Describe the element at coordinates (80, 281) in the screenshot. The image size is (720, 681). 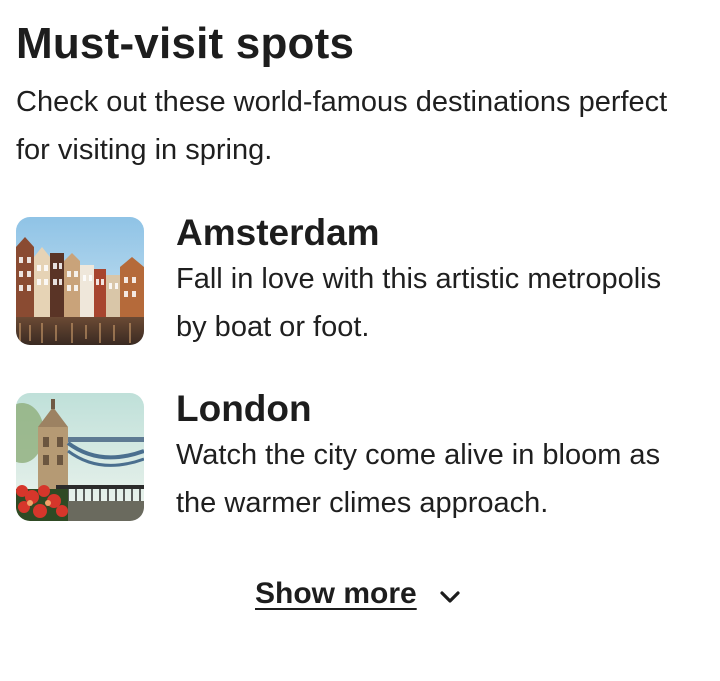
I see `amsterdam-thumbnail` at that location.